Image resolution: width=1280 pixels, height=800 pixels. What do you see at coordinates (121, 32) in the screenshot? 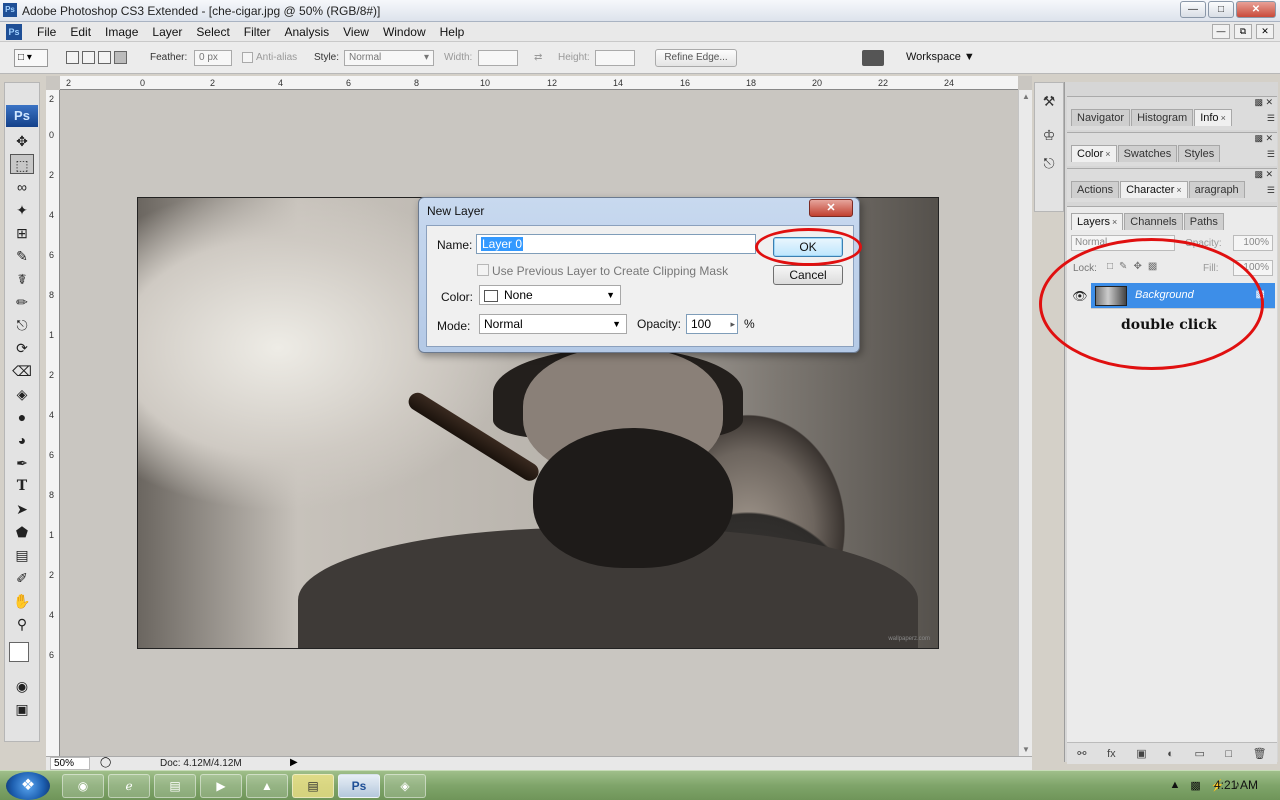
I see `menu-image: Image` at bounding box center [121, 32].